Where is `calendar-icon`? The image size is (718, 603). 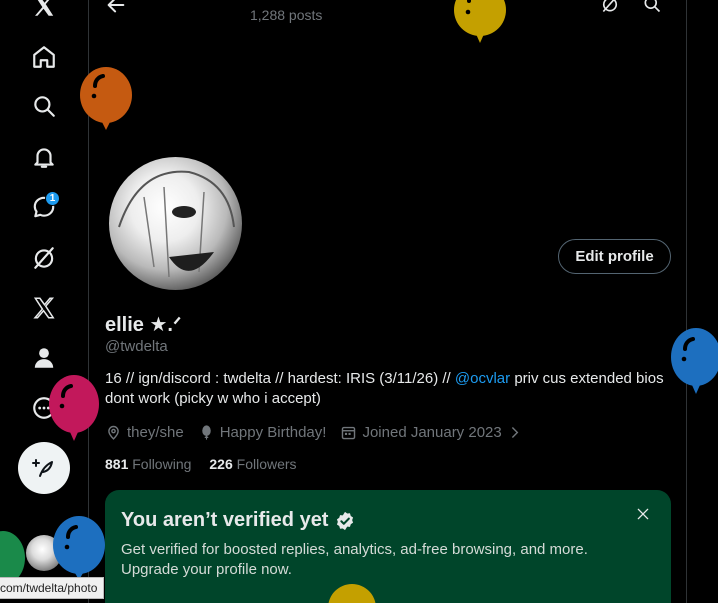 calendar-icon is located at coordinates (349, 432).